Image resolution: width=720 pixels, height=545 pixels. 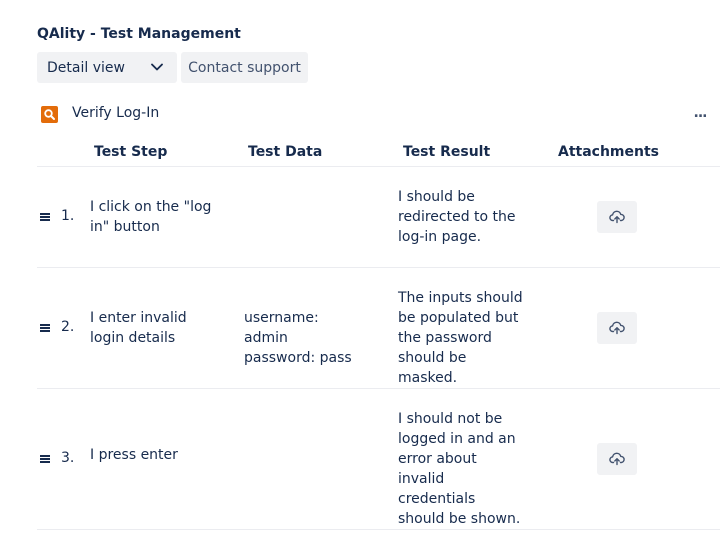 What do you see at coordinates (447, 152) in the screenshot?
I see `column-header-test-result: Test Result` at bounding box center [447, 152].